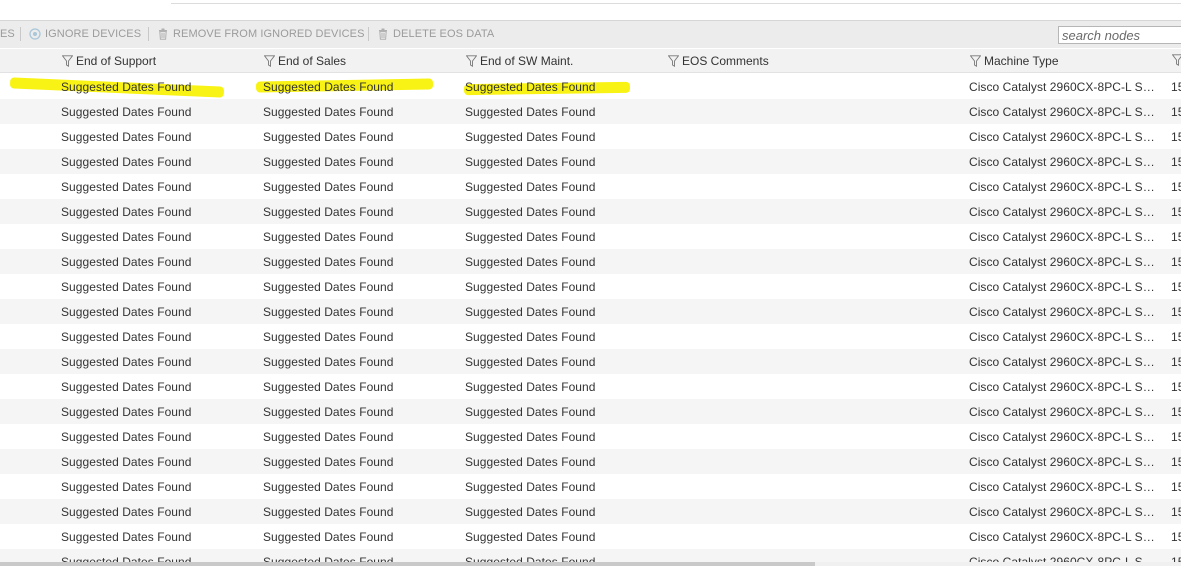  Describe the element at coordinates (1021, 61) in the screenshot. I see `column-label: Machine Type` at that location.